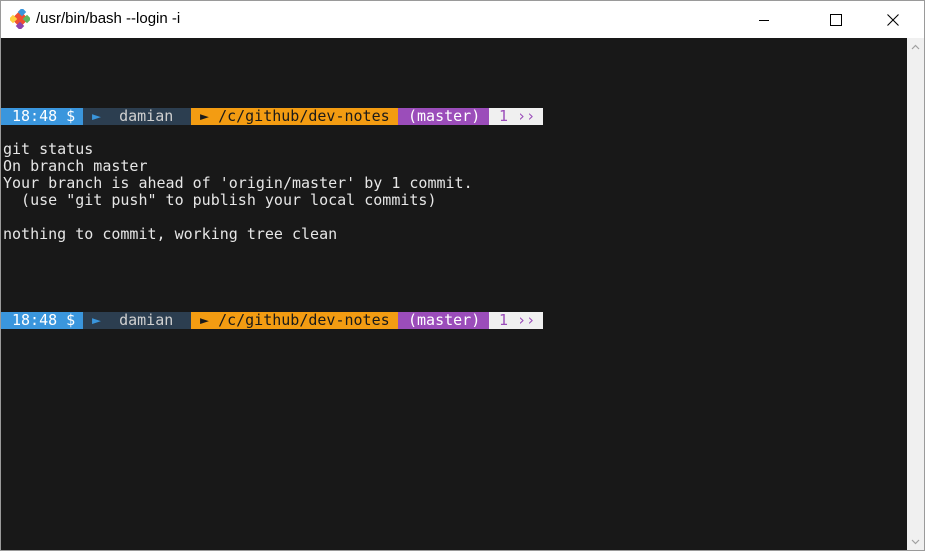 This screenshot has width=925, height=551. I want to click on title-bar: /usr/bin/bash --login -i, so click(462, 19).